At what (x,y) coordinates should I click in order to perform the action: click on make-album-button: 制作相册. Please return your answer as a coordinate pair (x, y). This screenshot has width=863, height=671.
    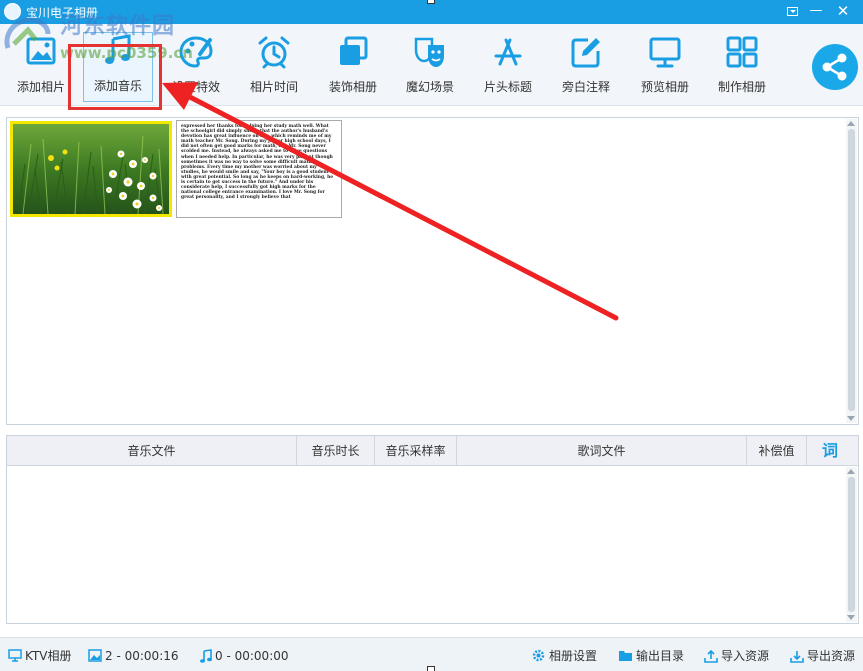
    Looking at the image, I should click on (742, 68).